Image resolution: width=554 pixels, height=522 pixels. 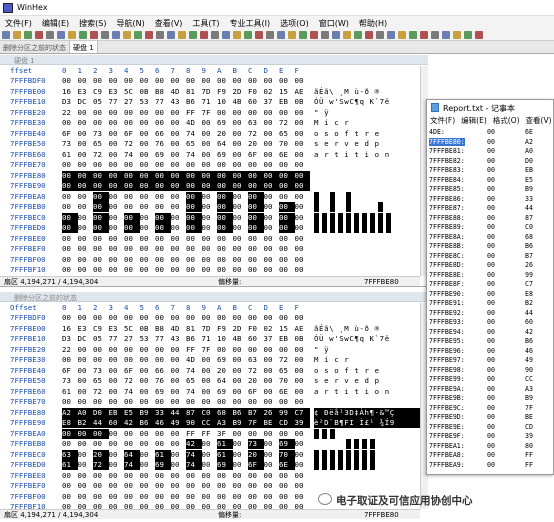 I want to click on hex-byte: 2D, so click(x=241, y=329).